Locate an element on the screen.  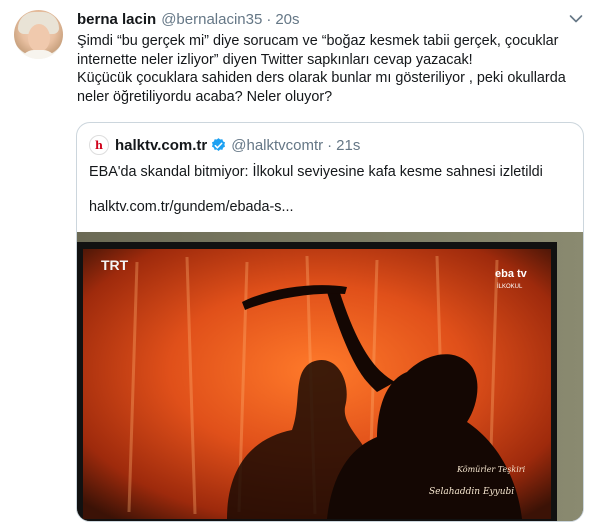
avatar-shirt is located at coordinates (38, 54).